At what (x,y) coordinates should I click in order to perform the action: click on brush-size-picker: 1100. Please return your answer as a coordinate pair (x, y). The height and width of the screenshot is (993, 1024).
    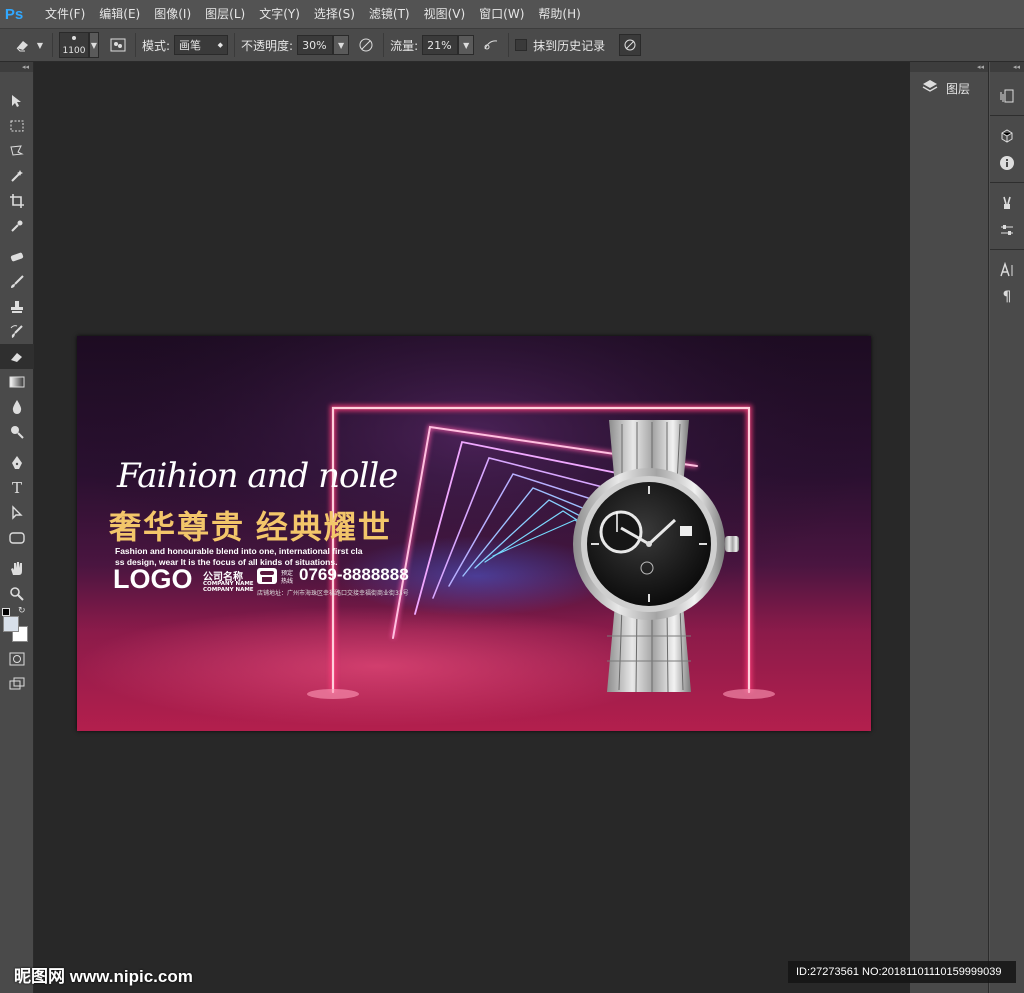
    Looking at the image, I should click on (74, 45).